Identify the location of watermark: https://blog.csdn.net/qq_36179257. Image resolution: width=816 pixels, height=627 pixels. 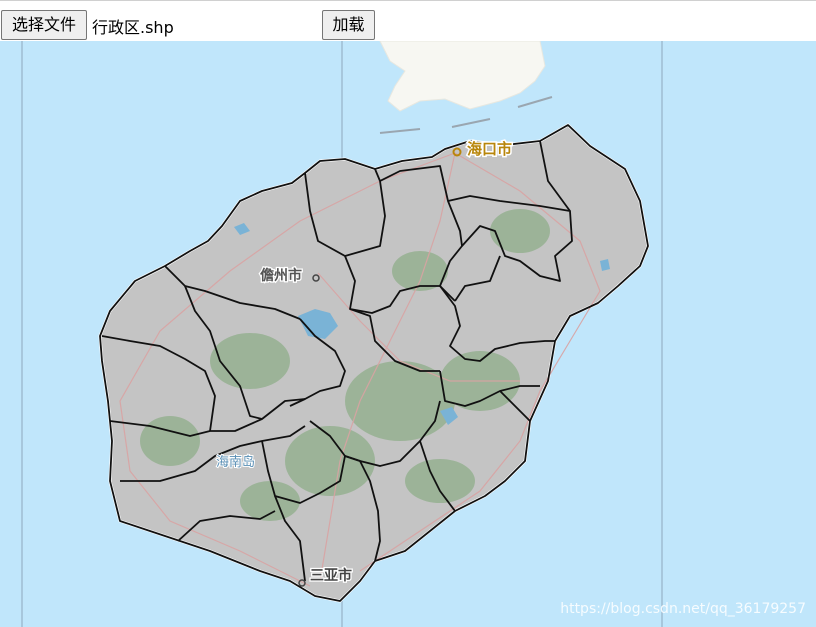
(683, 609).